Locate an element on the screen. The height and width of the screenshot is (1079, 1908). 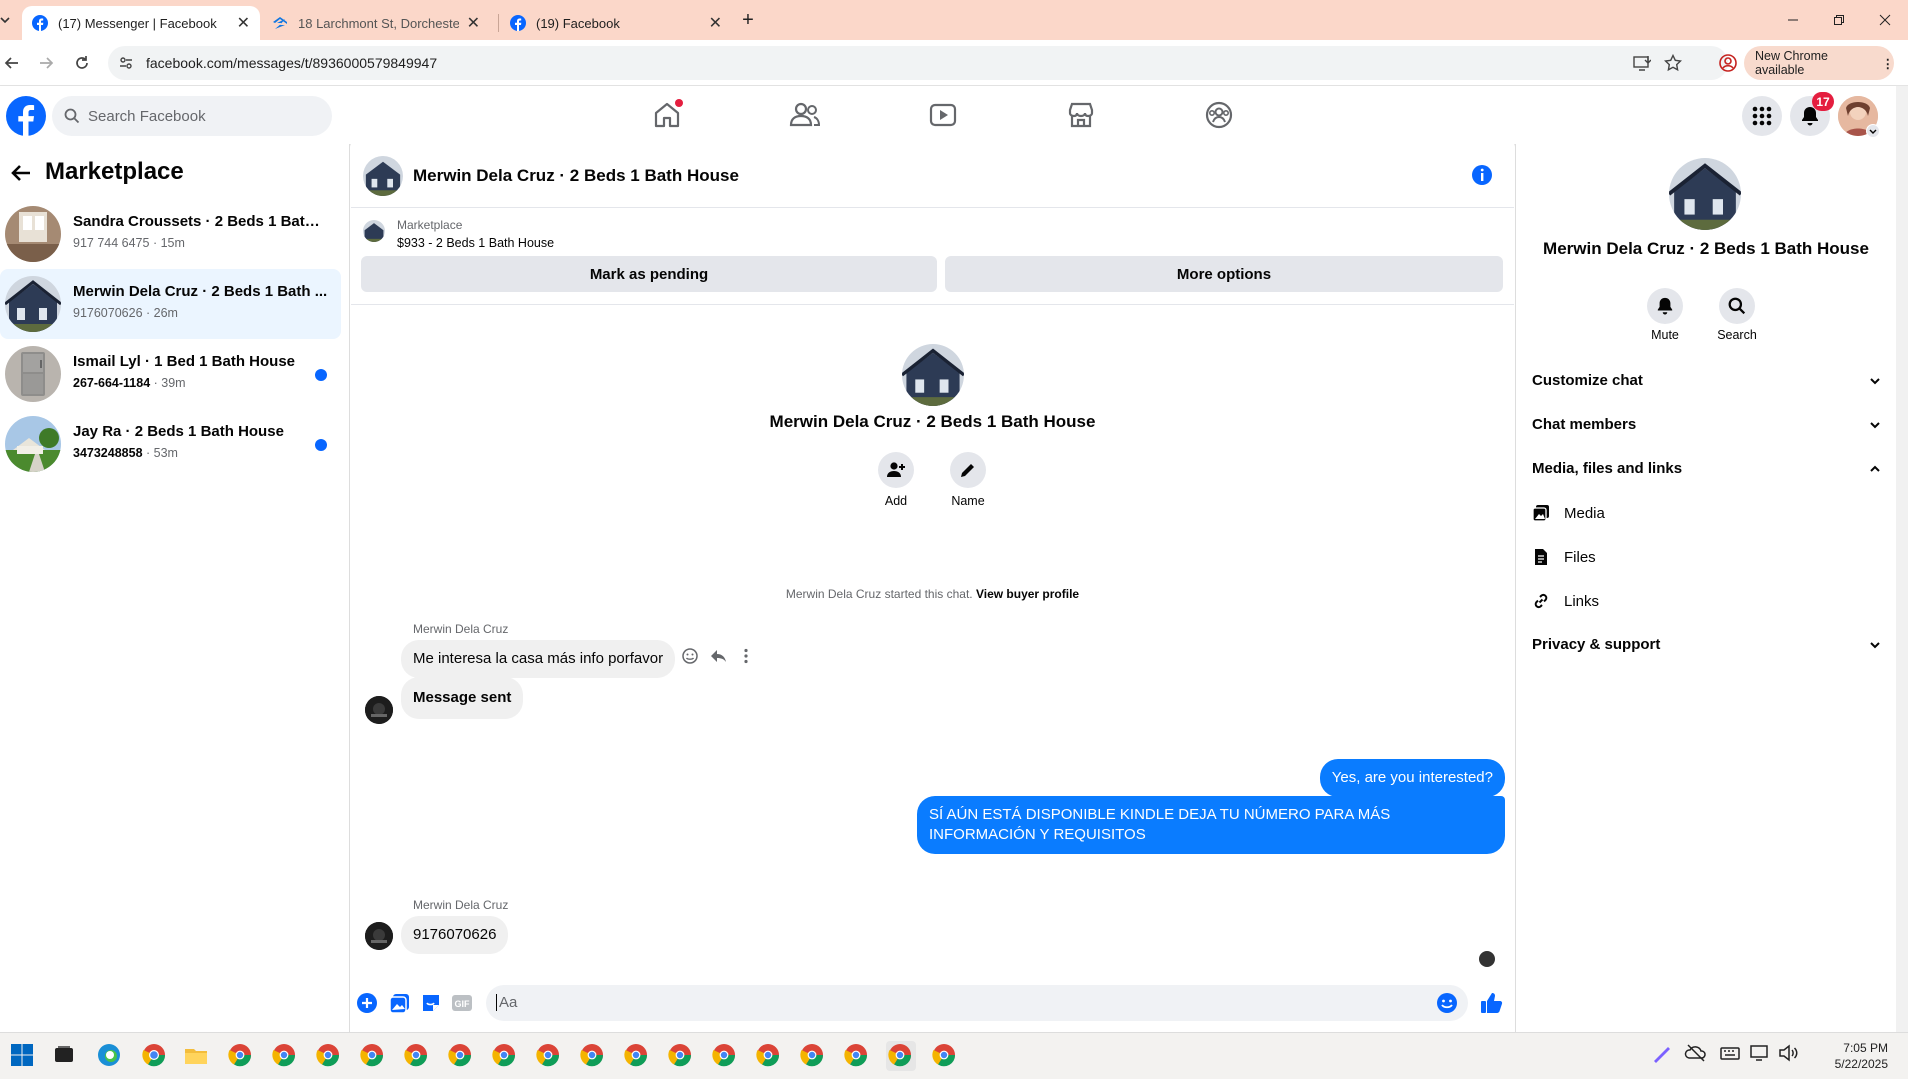
new-chrome-available-button: New Chrome available ⋮ is located at coordinates (1819, 63).